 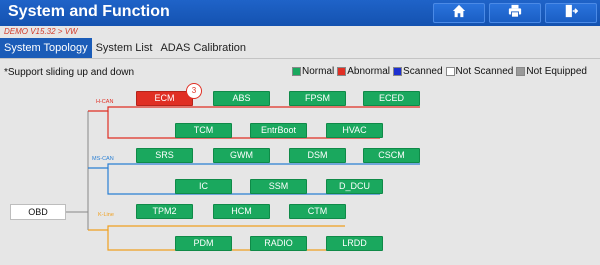 I want to click on bus-label-kline: K-Line, so click(x=106, y=215).